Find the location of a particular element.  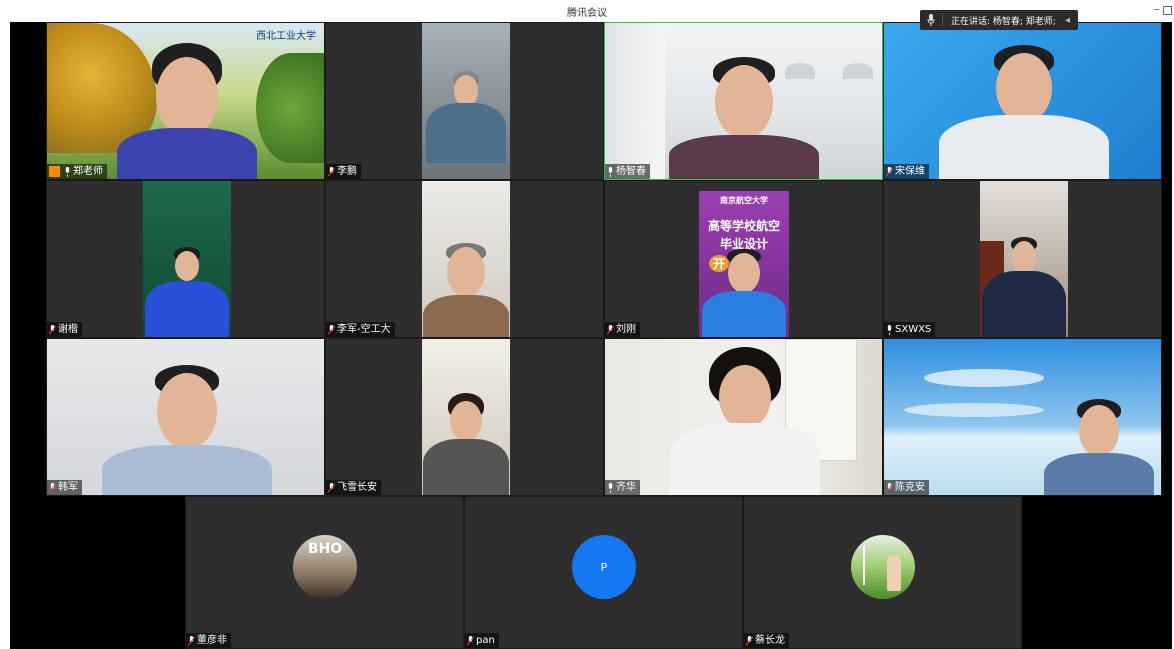

participant-name: 郑老师 is located at coordinates (88, 171).